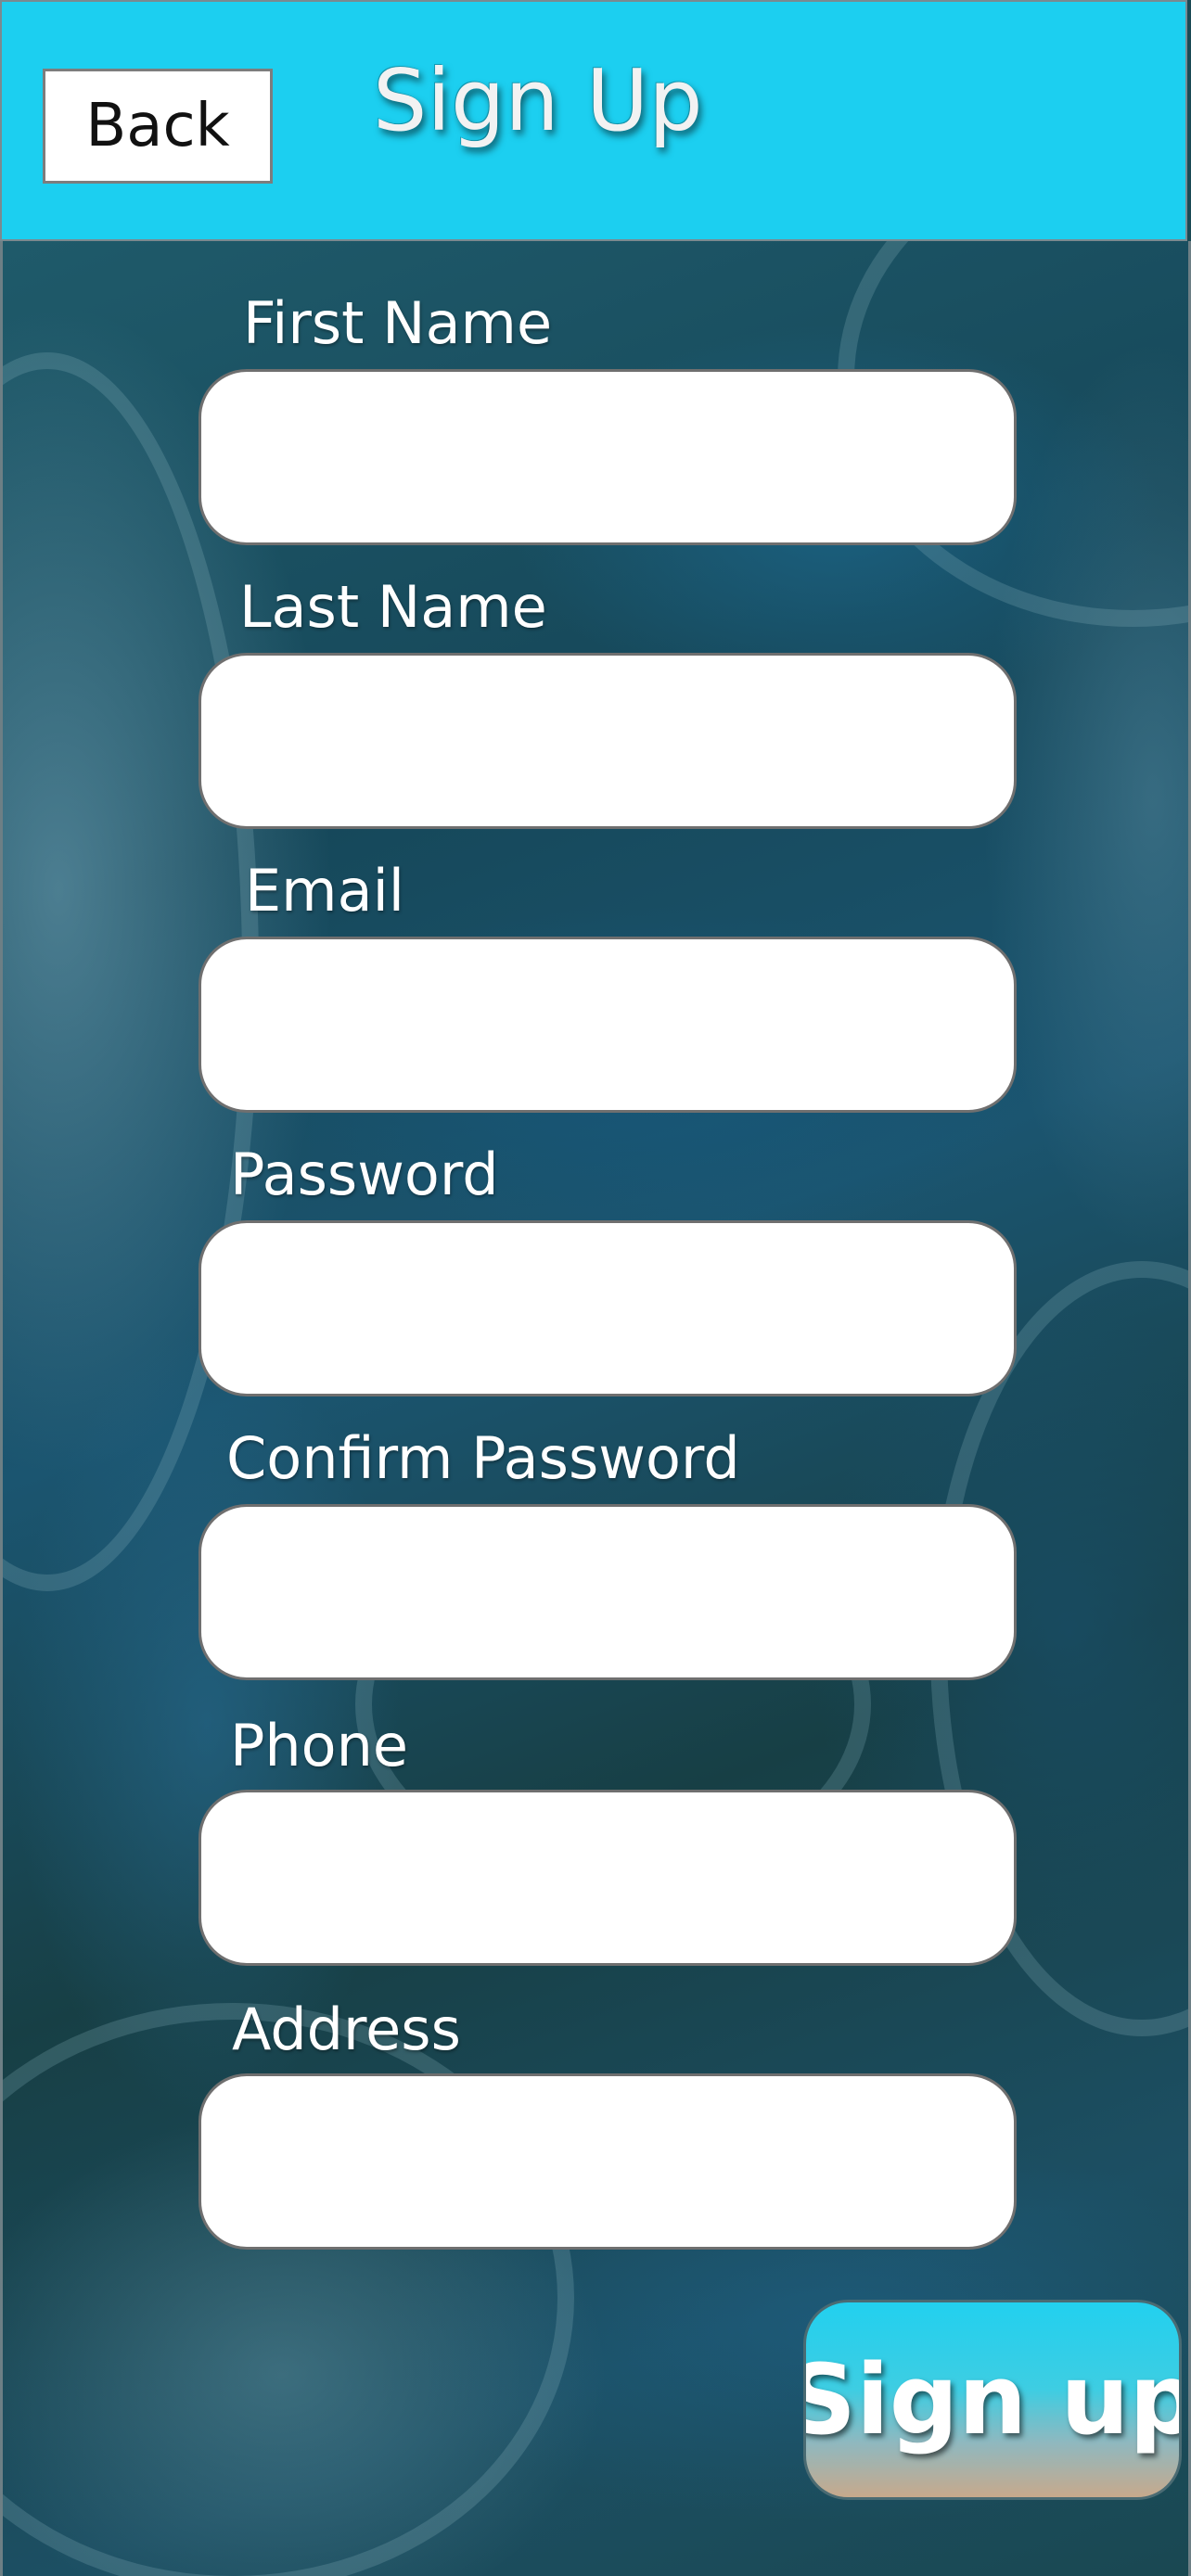 This screenshot has height=2576, width=1191. What do you see at coordinates (398, 323) in the screenshot?
I see `first-name-label: First Name` at bounding box center [398, 323].